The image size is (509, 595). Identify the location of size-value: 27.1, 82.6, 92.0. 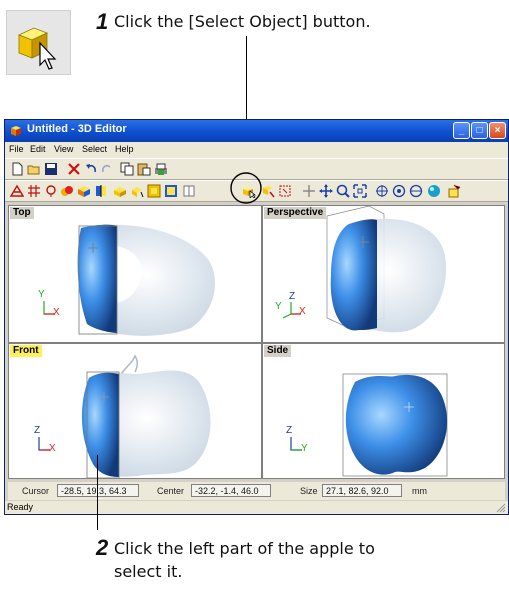
(362, 490).